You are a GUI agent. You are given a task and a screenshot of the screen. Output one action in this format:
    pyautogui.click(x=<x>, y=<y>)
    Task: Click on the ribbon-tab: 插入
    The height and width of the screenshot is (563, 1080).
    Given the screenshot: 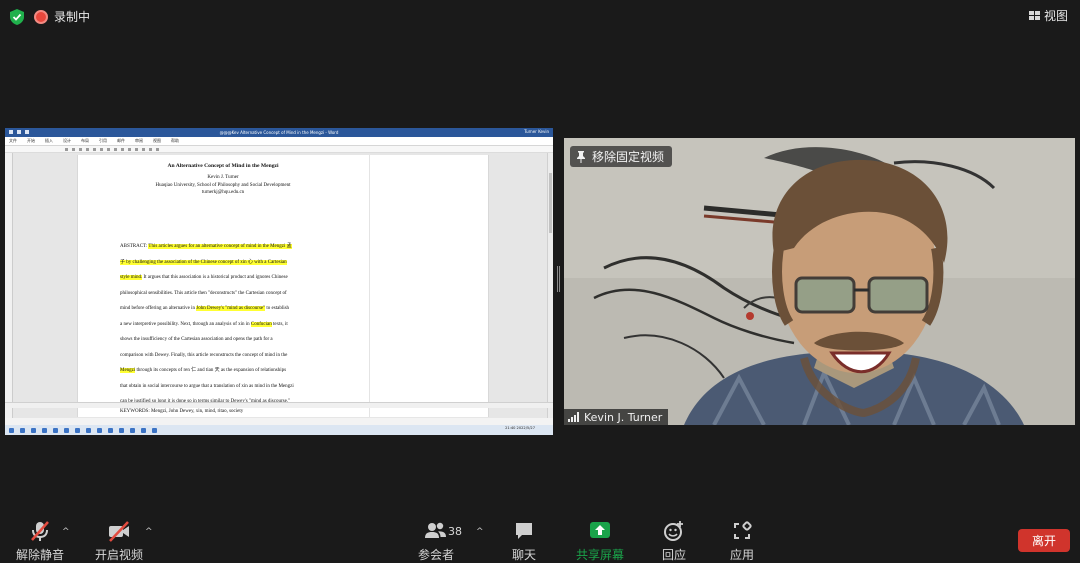 What is the action you would take?
    pyautogui.click(x=49, y=141)
    